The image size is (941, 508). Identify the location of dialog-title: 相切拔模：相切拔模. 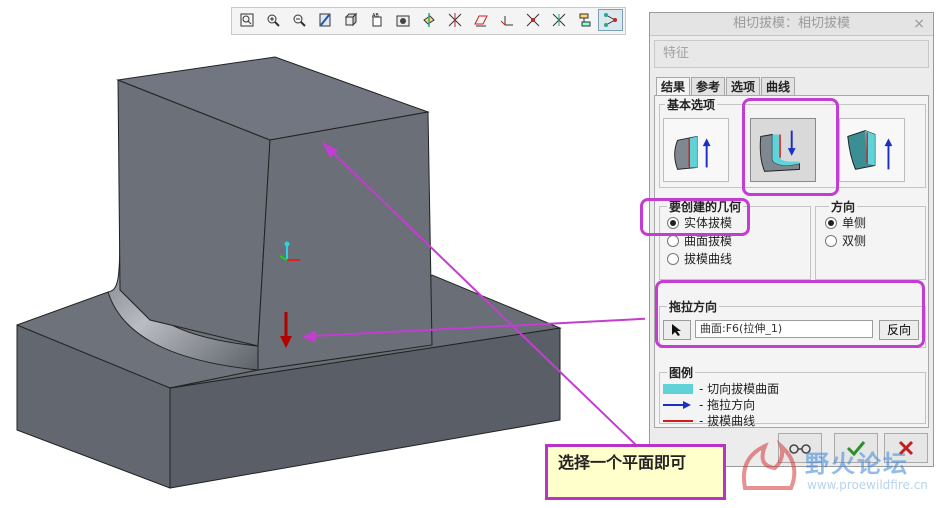
(791, 23).